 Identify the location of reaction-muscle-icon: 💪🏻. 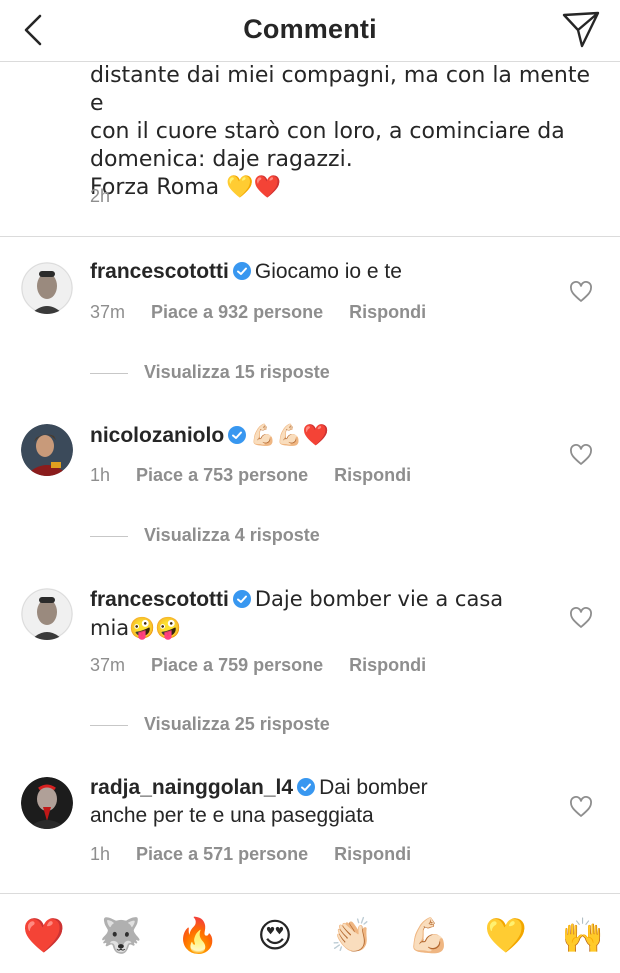
(429, 936).